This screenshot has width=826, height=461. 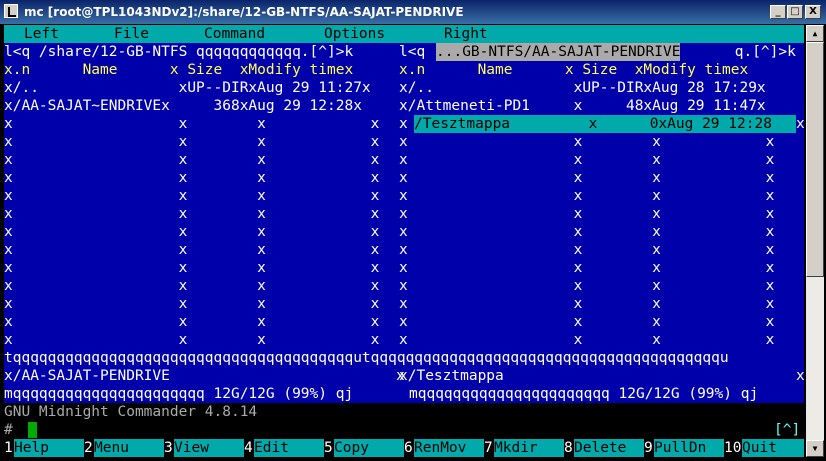 I want to click on fkey-label: Delete, so click(x=609, y=448).